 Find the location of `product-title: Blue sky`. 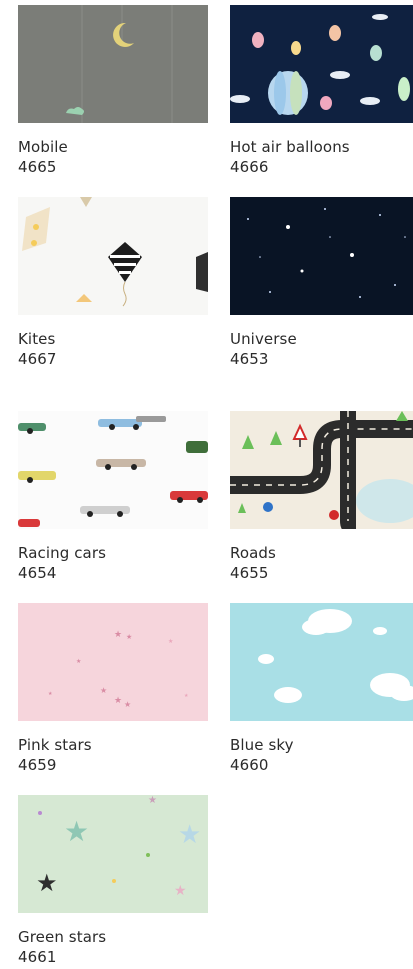

product-title: Blue sky is located at coordinates (321, 745).